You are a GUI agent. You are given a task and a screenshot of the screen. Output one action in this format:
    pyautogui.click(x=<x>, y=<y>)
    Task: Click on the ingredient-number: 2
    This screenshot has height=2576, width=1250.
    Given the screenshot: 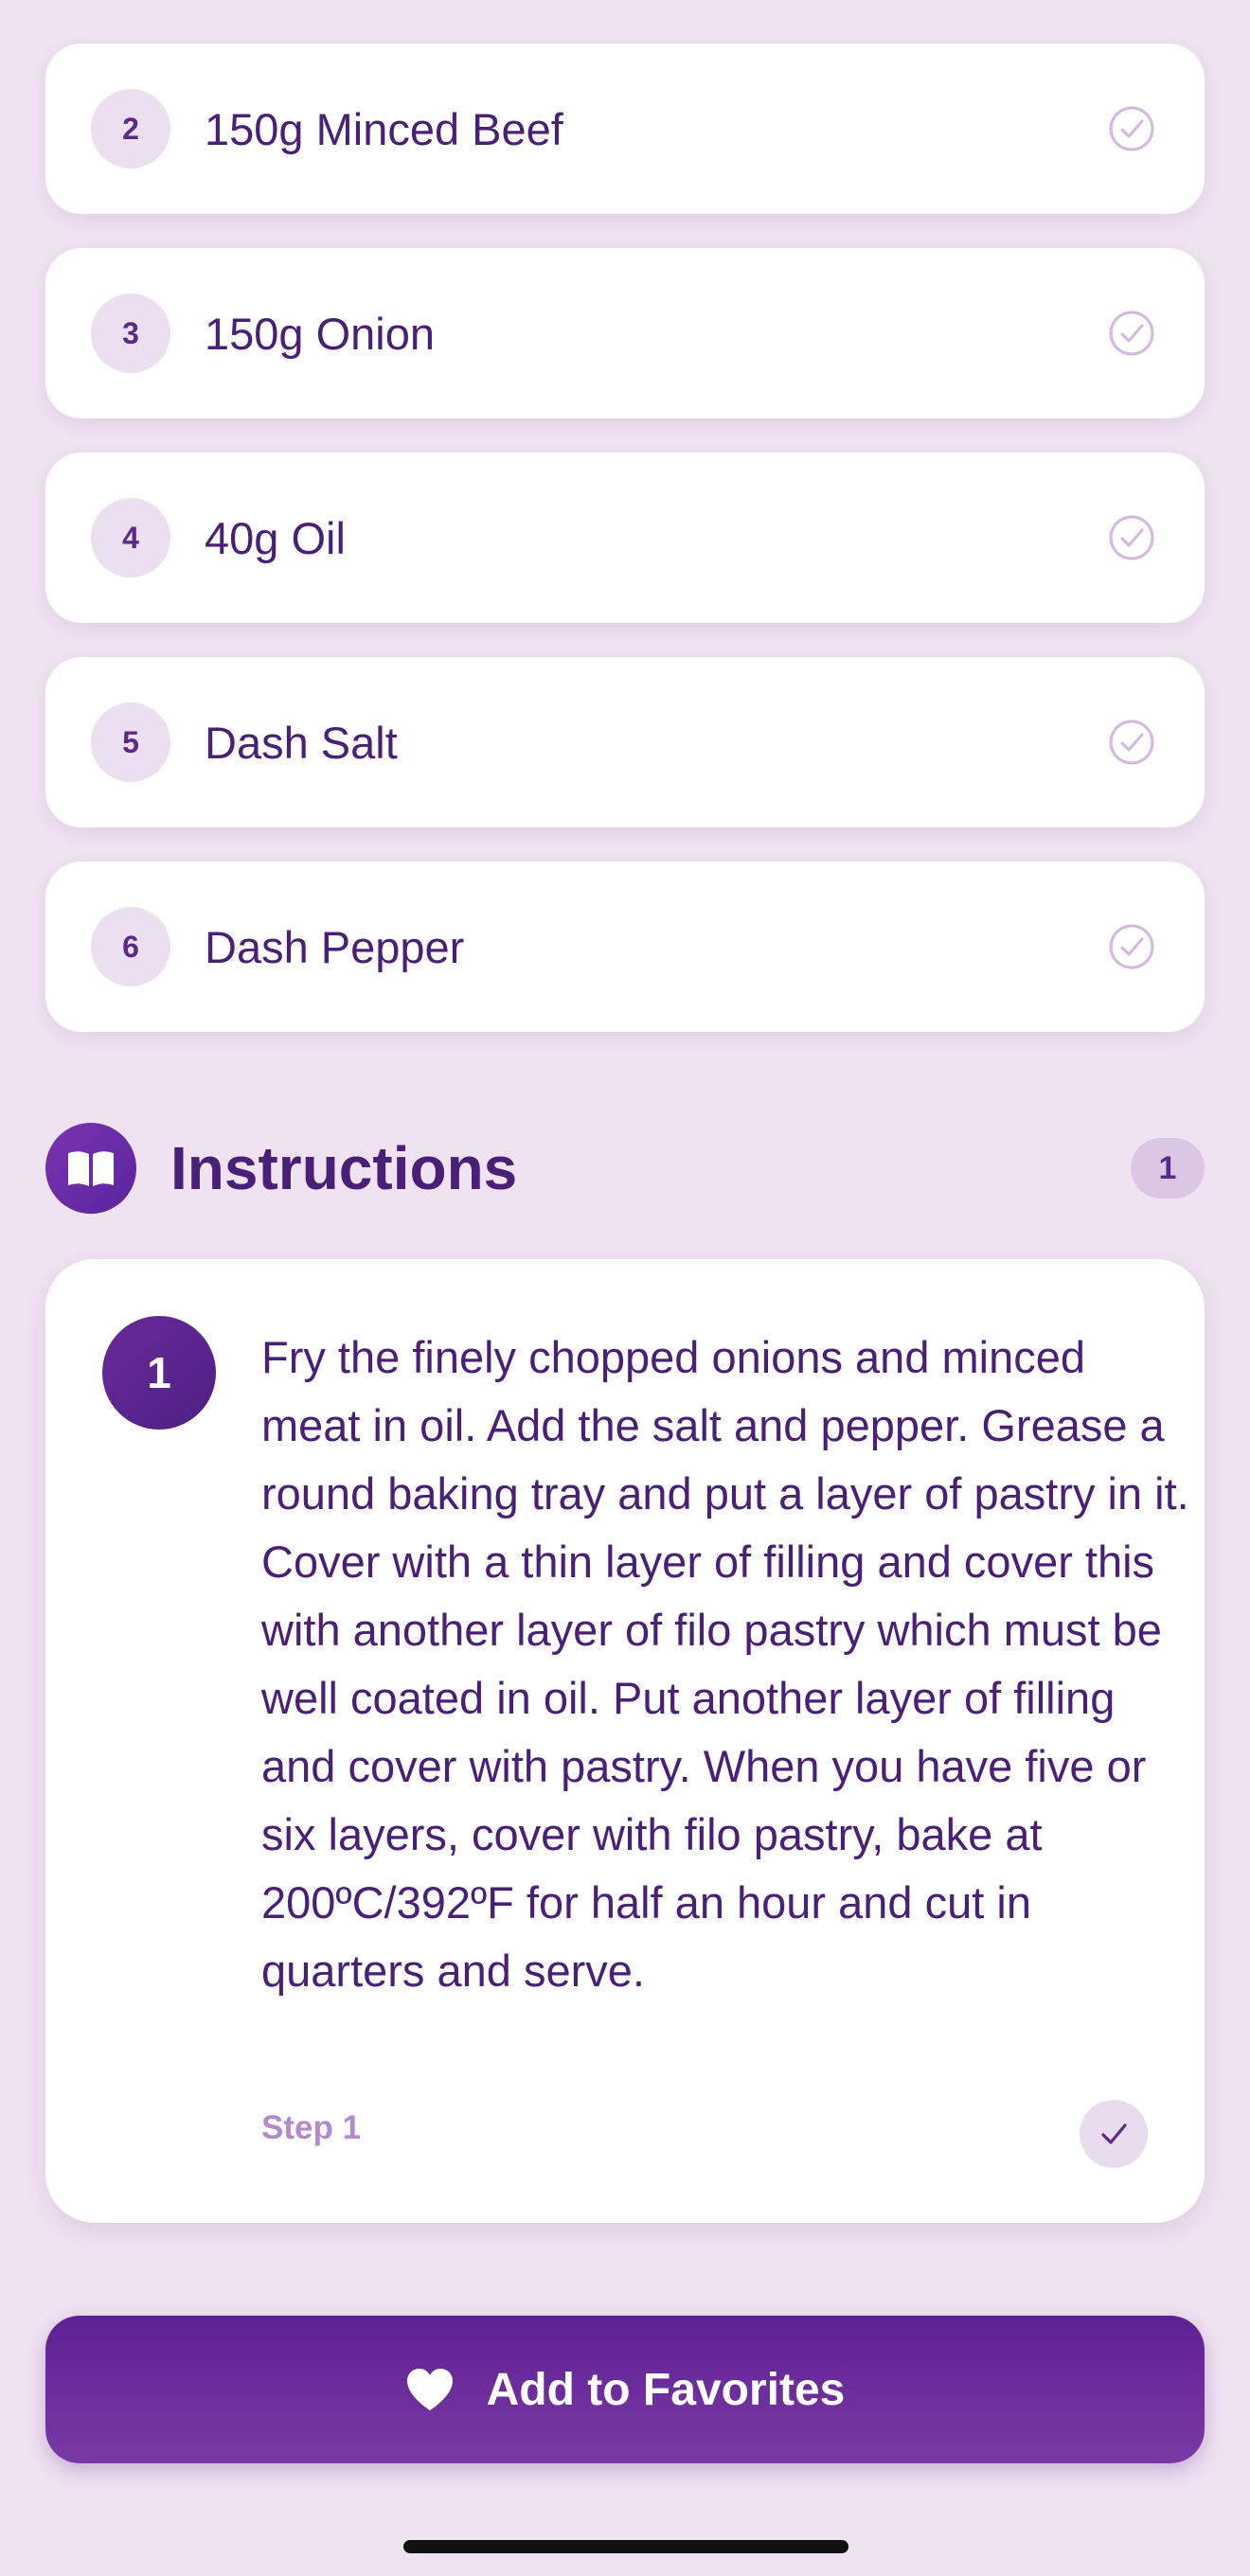 What is the action you would take?
    pyautogui.click(x=130, y=129)
    